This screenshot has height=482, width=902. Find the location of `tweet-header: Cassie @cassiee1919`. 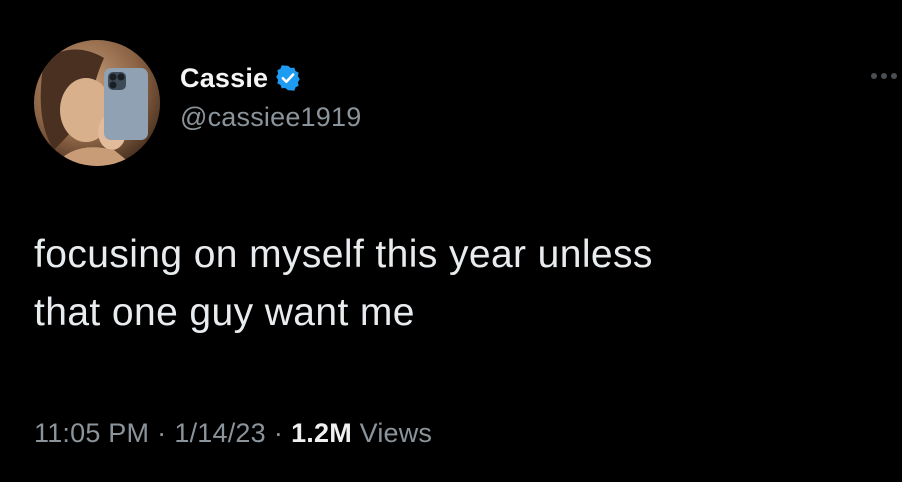

tweet-header: Cassie @cassiee1919 is located at coordinates (270, 96).